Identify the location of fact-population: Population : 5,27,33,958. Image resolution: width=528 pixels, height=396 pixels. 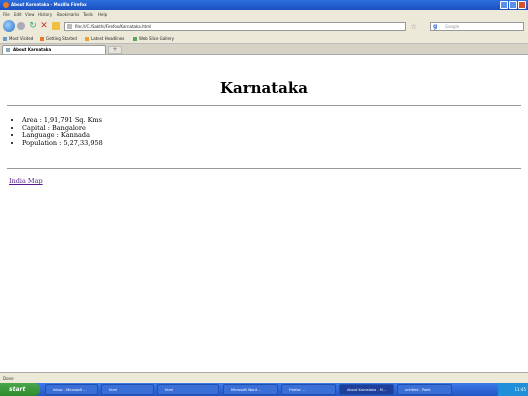
(62, 143).